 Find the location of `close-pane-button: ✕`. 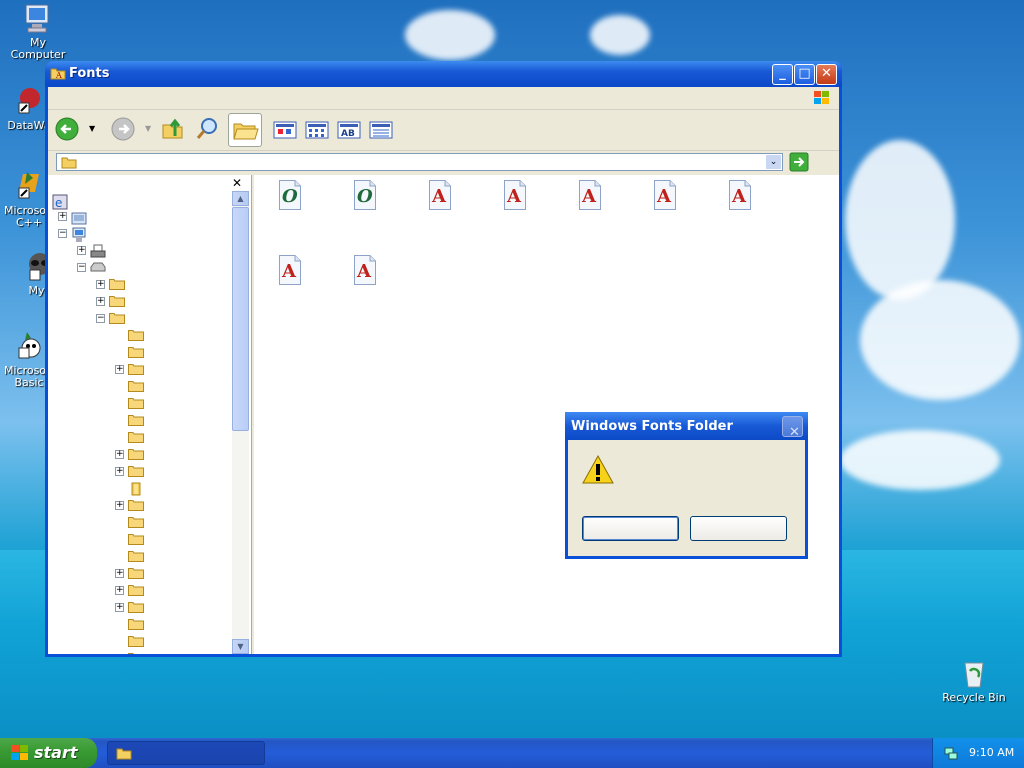

close-pane-button: ✕ is located at coordinates (238, 183).